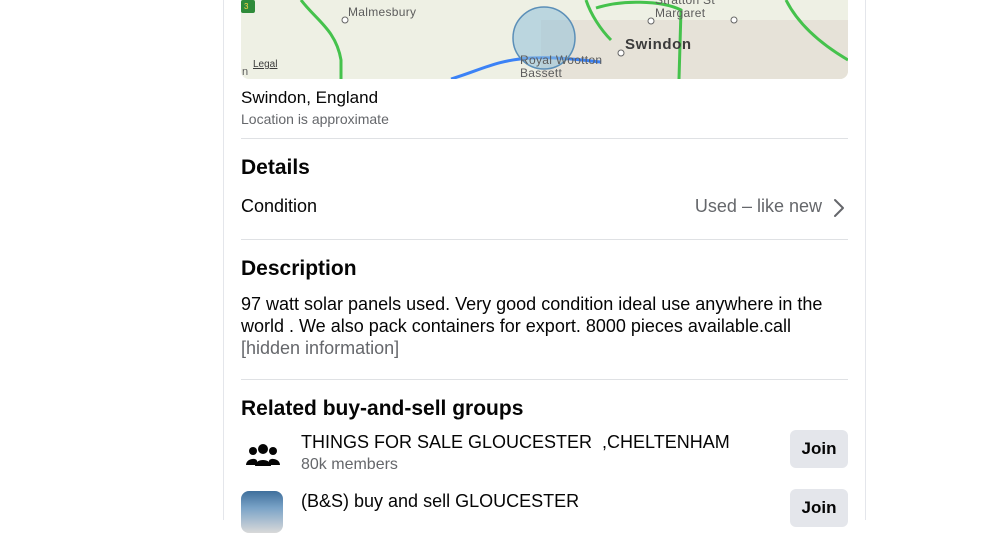  What do you see at coordinates (685, 10) in the screenshot?
I see `map-label-stratton: Stratton St Margaret` at bounding box center [685, 10].